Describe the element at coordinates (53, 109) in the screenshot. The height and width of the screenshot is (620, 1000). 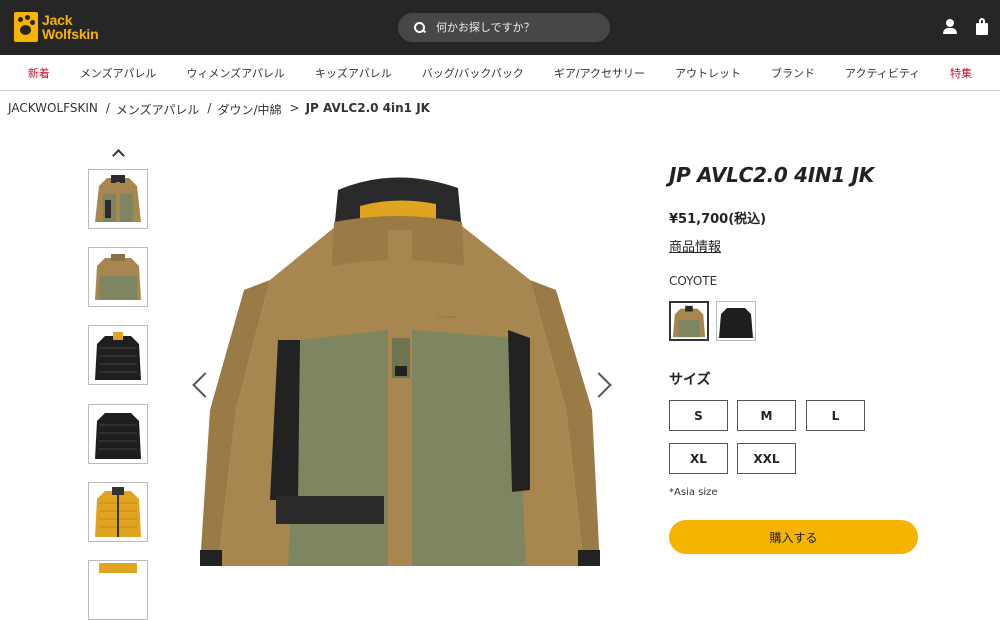
I see `breadcrumb-home: JACKWOLFSKIN` at that location.